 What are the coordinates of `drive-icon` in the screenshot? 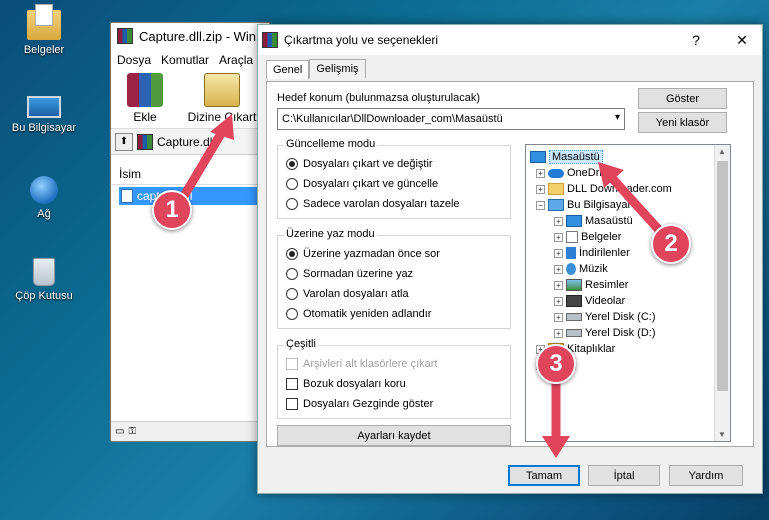 It's located at (574, 317).